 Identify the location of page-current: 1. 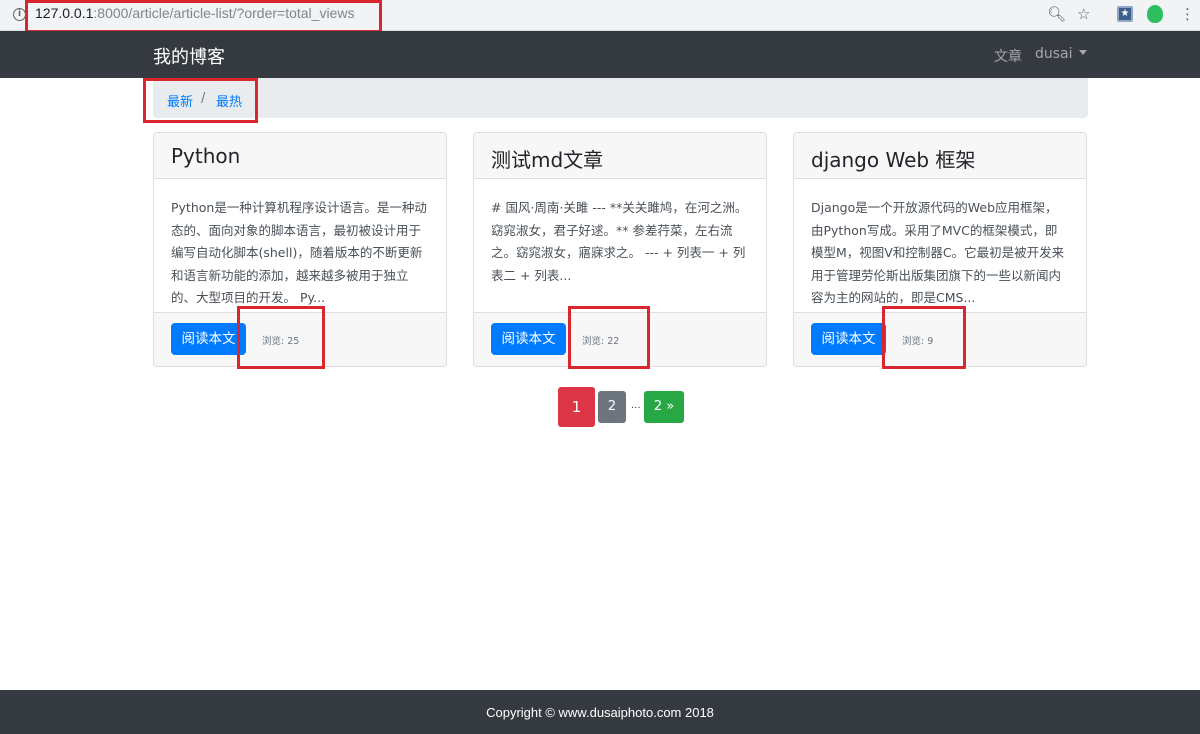
(576, 407).